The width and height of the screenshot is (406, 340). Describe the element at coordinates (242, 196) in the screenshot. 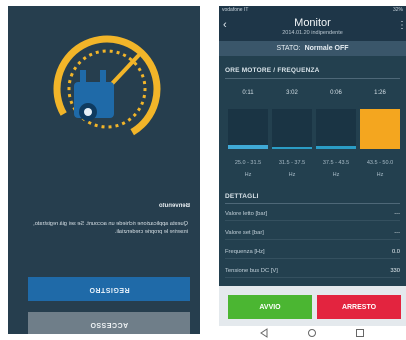

I see `details-section-title: DETTAGLI` at that location.